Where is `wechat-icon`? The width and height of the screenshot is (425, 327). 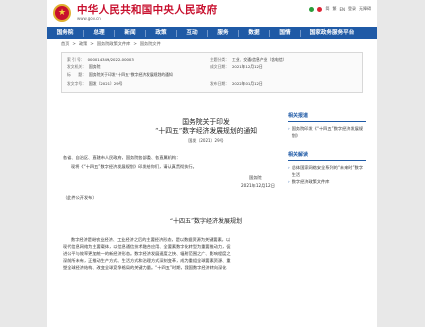 wechat-icon is located at coordinates (312, 9).